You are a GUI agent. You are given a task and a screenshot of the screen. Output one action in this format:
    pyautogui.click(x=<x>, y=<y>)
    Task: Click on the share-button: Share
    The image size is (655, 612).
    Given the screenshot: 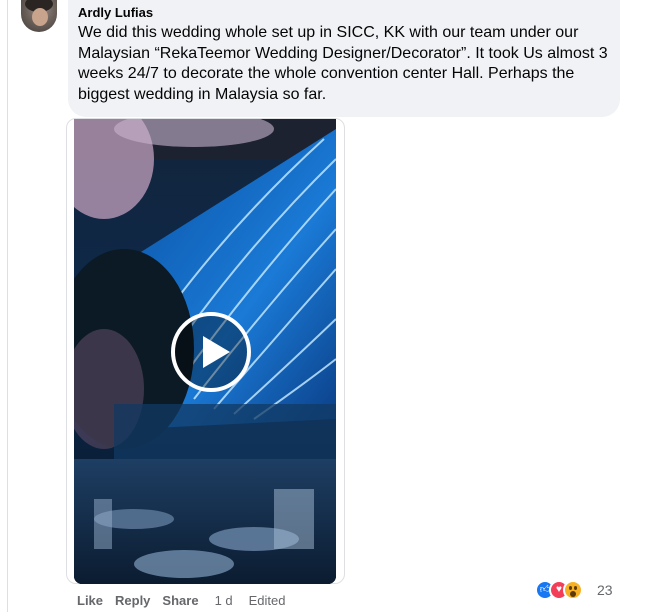 What is the action you would take?
    pyautogui.click(x=180, y=600)
    